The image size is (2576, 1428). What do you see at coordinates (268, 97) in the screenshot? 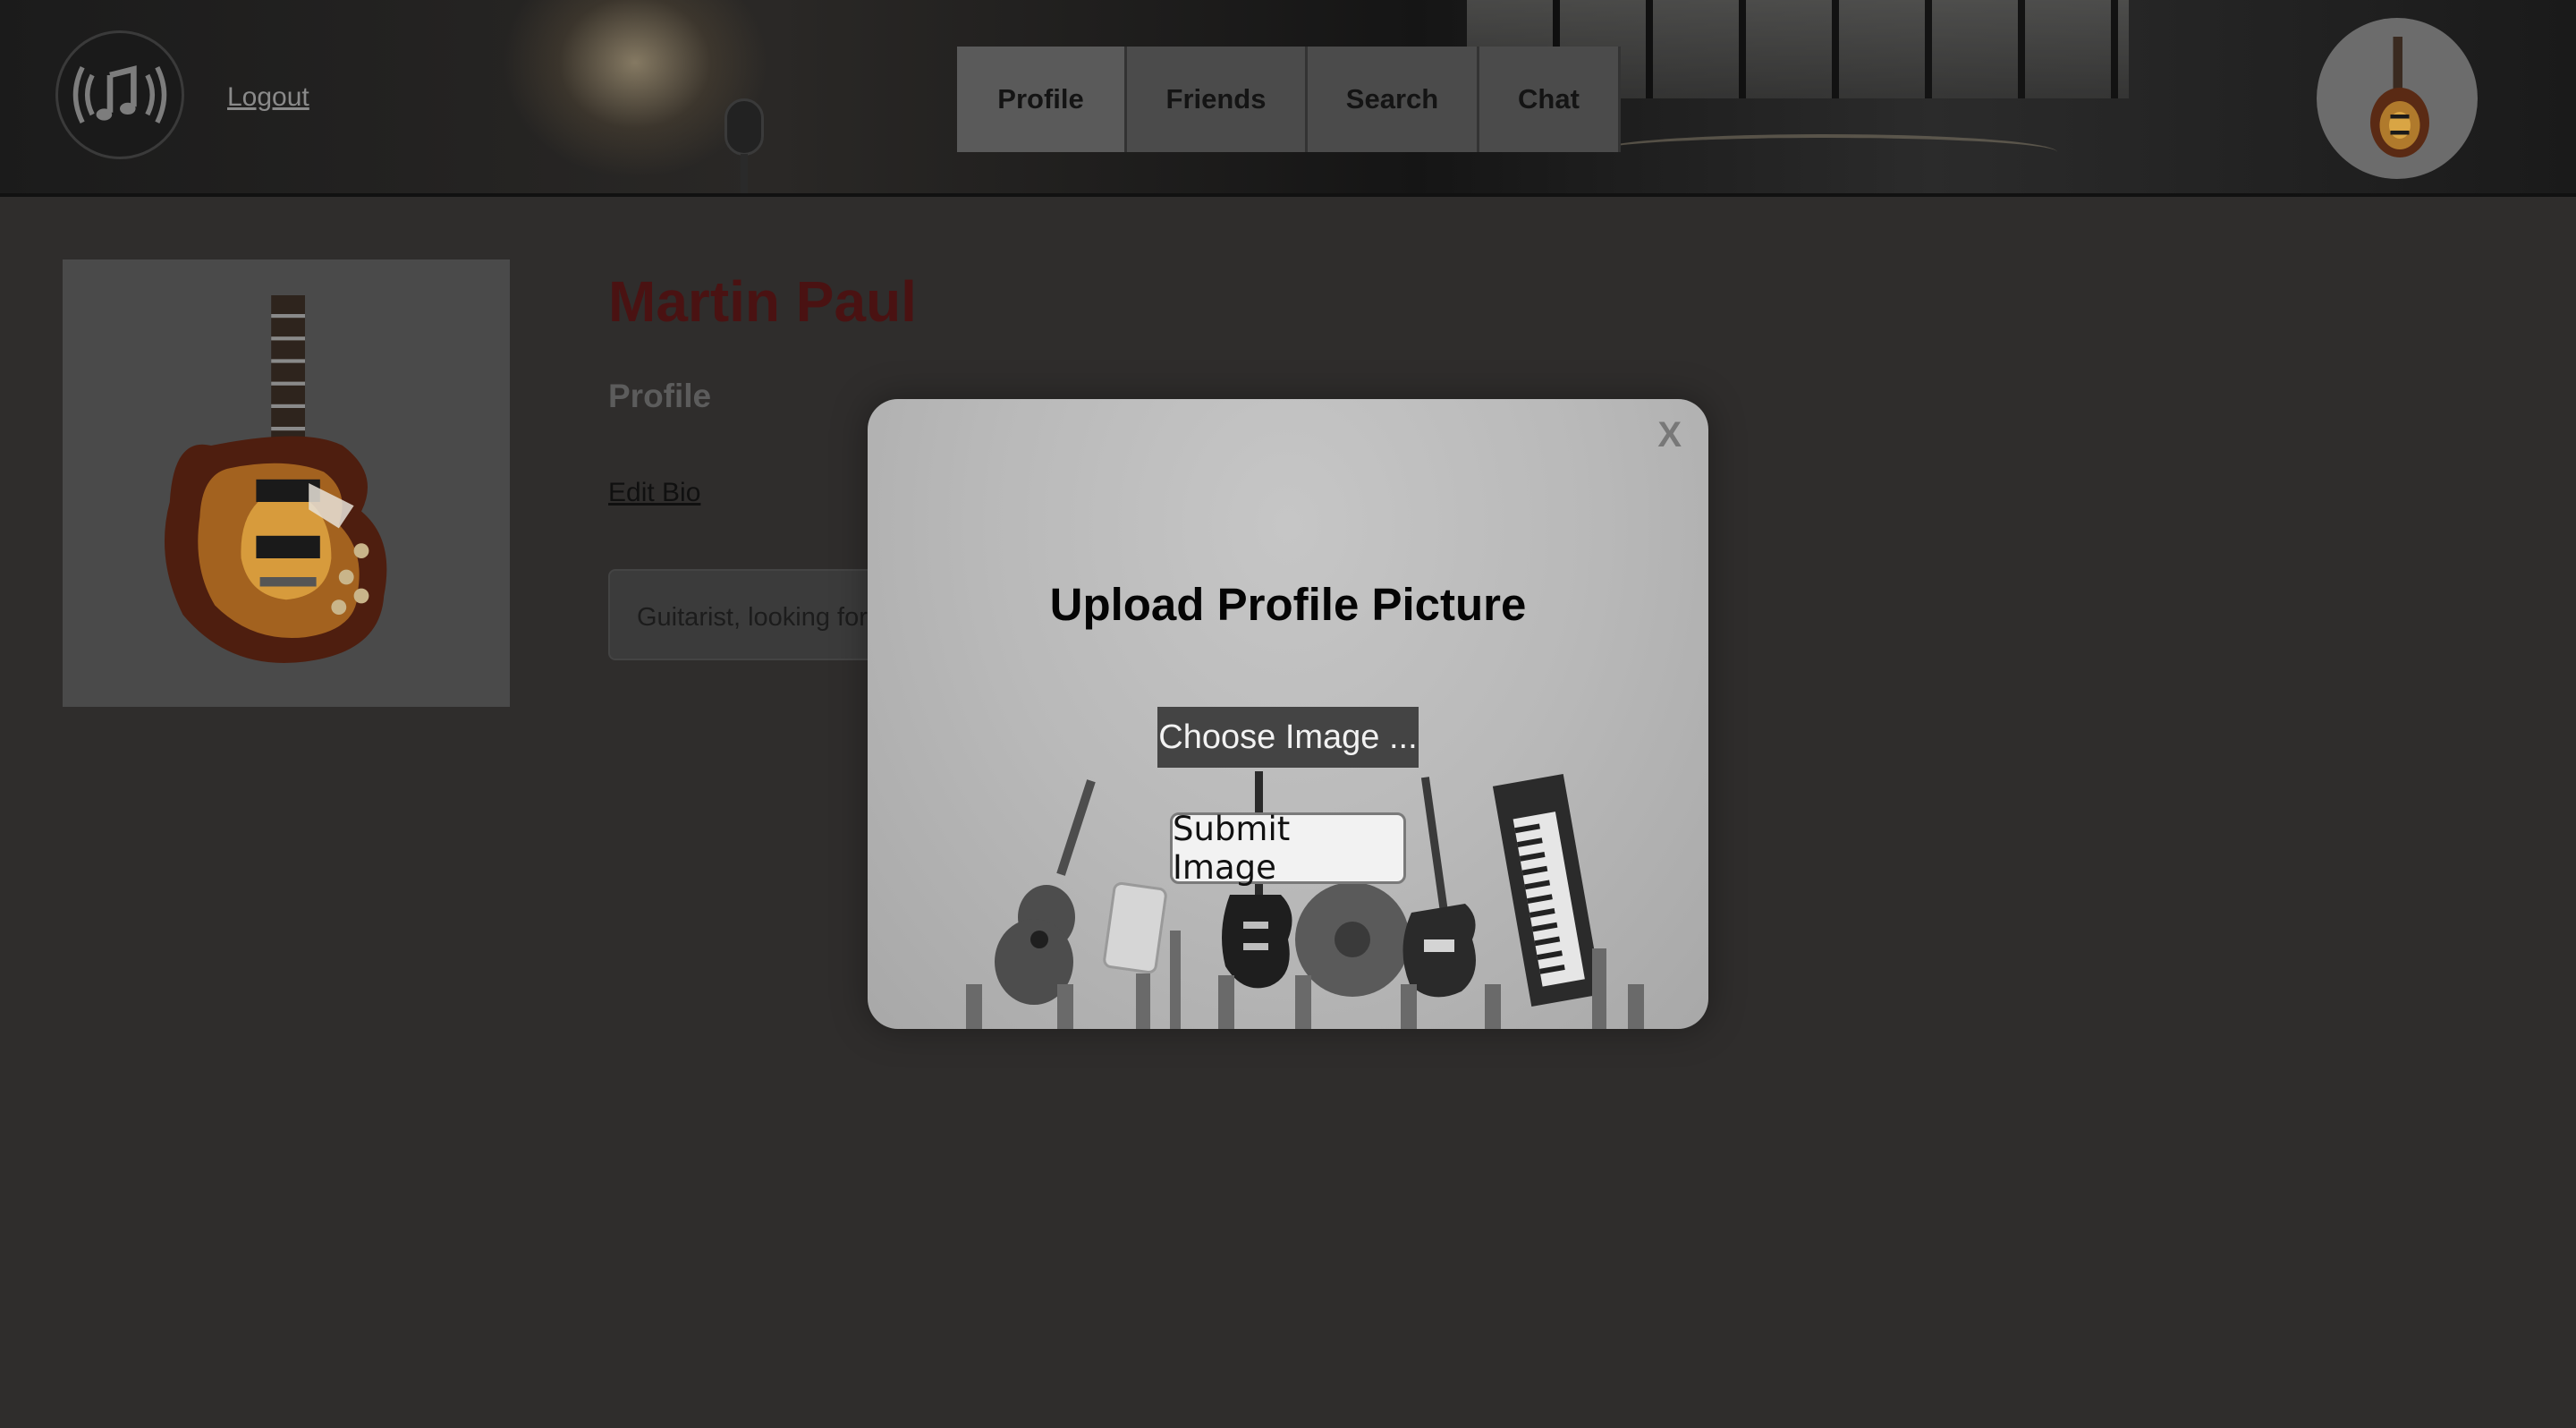
I see `logout-link: Logout` at bounding box center [268, 97].